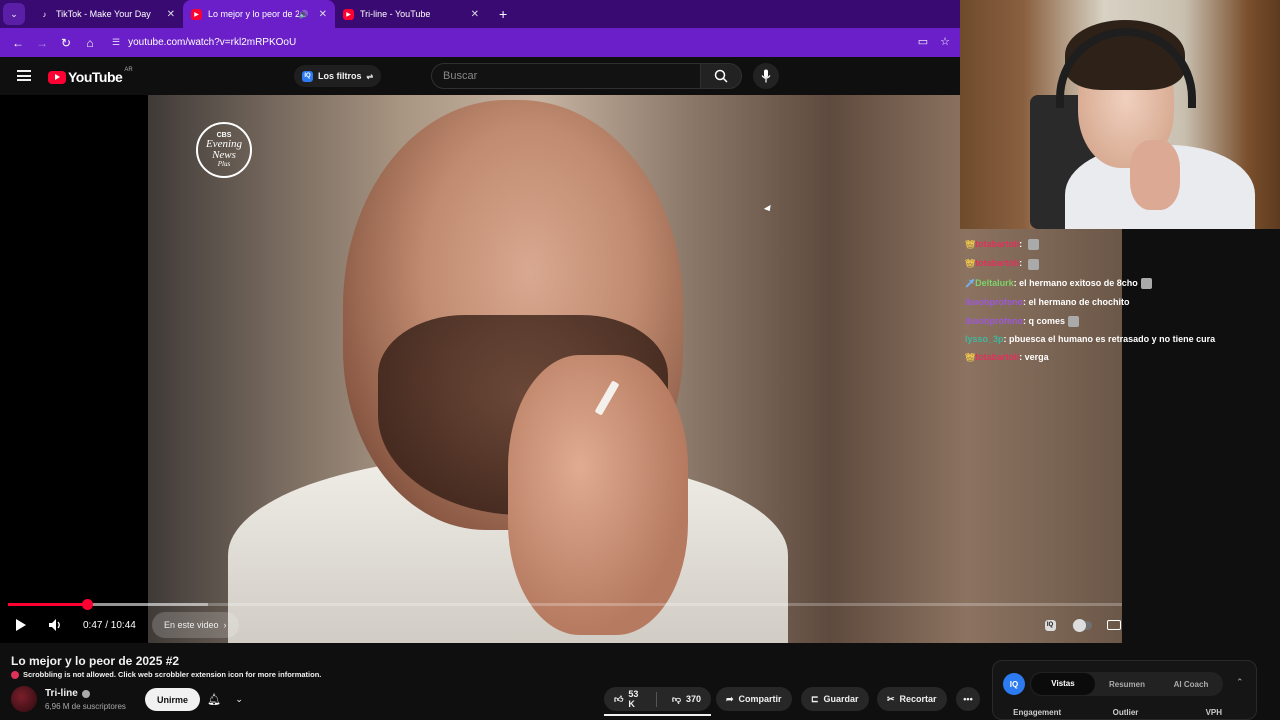 The height and width of the screenshot is (720, 1280). What do you see at coordinates (90, 43) in the screenshot?
I see `home-icon: ⌂` at bounding box center [90, 43].